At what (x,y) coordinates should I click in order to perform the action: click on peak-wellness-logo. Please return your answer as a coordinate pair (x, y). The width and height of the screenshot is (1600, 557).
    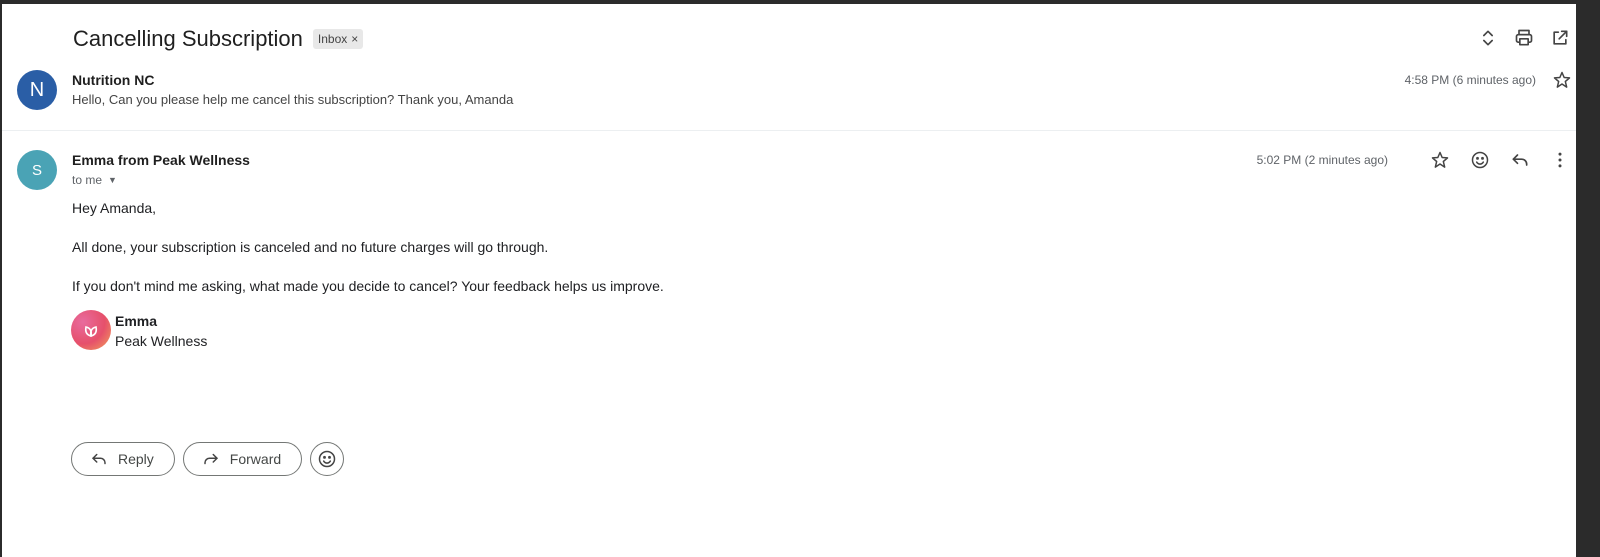
    Looking at the image, I should click on (91, 330).